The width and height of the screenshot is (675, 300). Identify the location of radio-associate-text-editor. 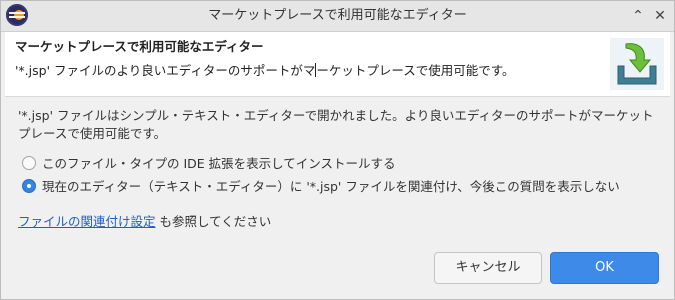
(29, 186).